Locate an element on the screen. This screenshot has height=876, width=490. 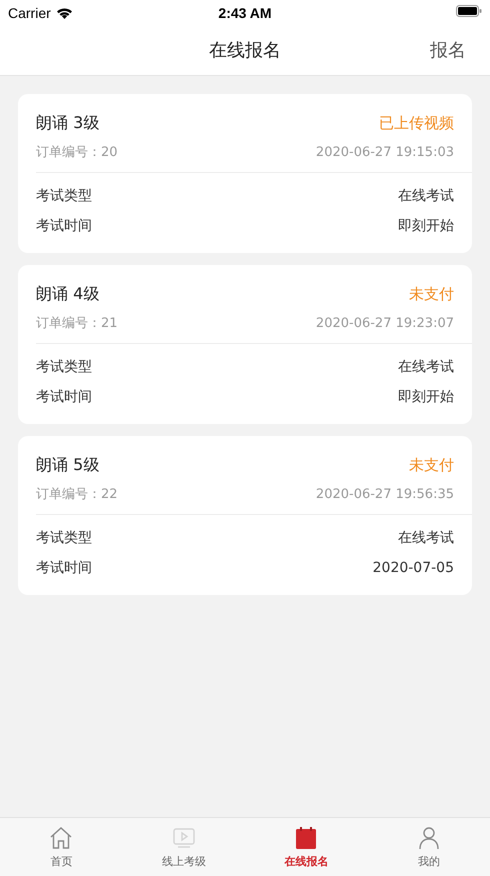
register-button: 报名 is located at coordinates (448, 50).